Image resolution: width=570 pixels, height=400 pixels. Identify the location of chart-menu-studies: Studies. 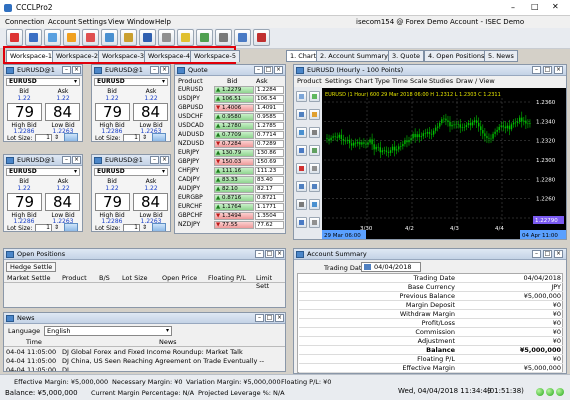
(441, 81).